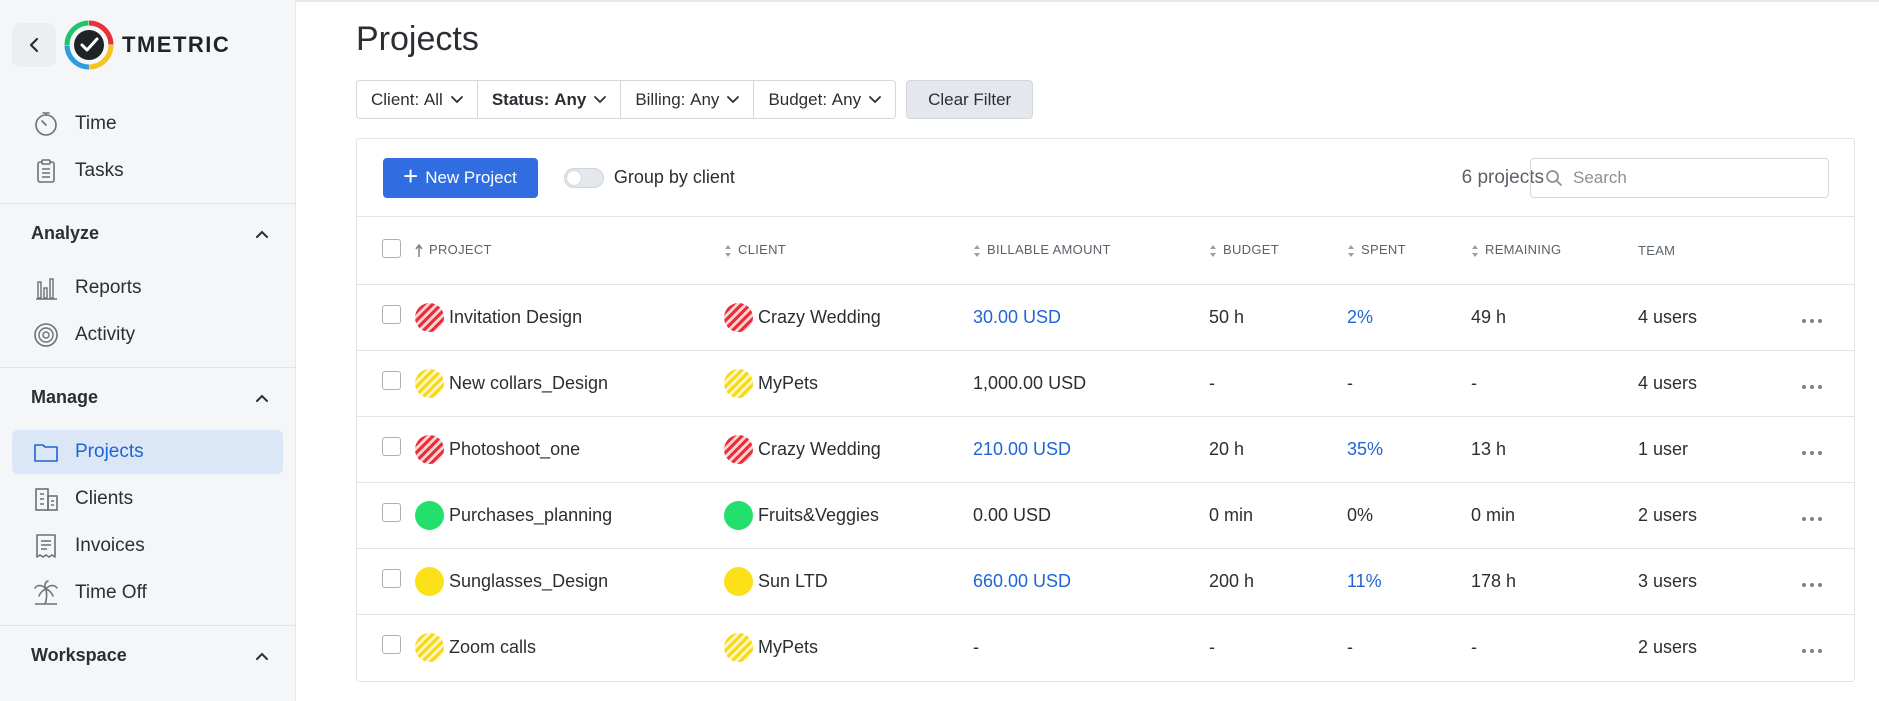  Describe the element at coordinates (818, 515) in the screenshot. I see `client-name: Fruits&Veggies` at that location.